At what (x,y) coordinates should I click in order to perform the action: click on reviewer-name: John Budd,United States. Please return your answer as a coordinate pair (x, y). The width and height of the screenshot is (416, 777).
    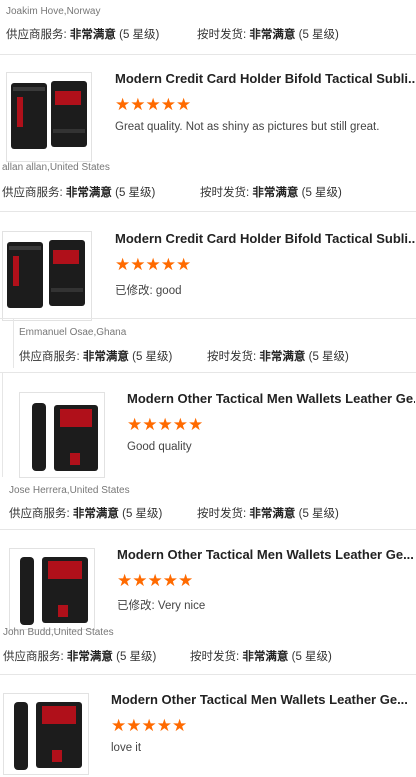
    Looking at the image, I should click on (58, 632).